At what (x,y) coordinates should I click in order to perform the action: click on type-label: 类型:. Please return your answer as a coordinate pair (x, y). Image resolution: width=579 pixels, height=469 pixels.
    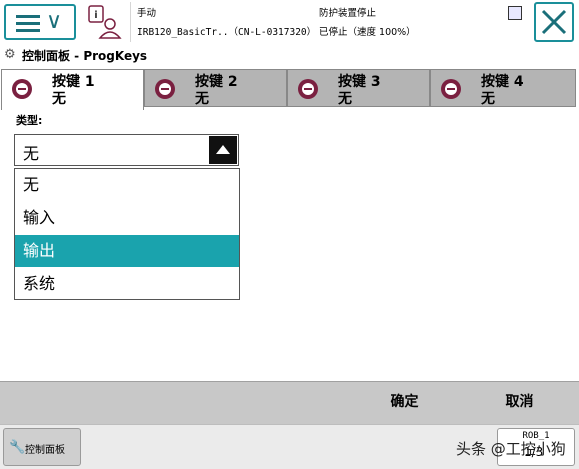
    Looking at the image, I should click on (29, 120).